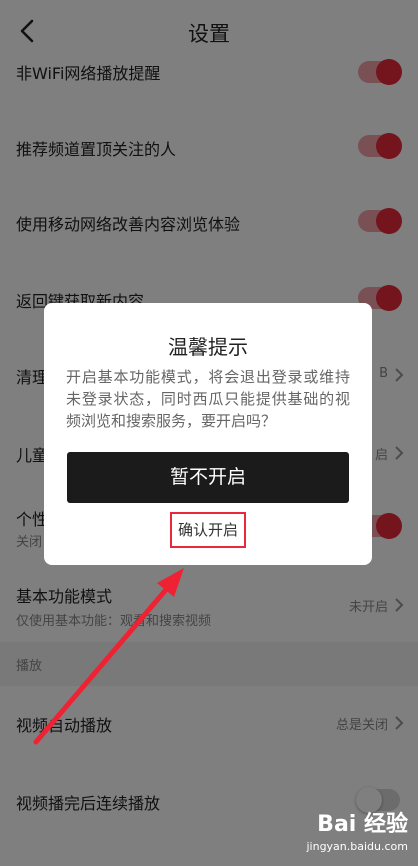  What do you see at coordinates (362, 824) in the screenshot?
I see `watermark-logo-text: Bai 经验` at bounding box center [362, 824].